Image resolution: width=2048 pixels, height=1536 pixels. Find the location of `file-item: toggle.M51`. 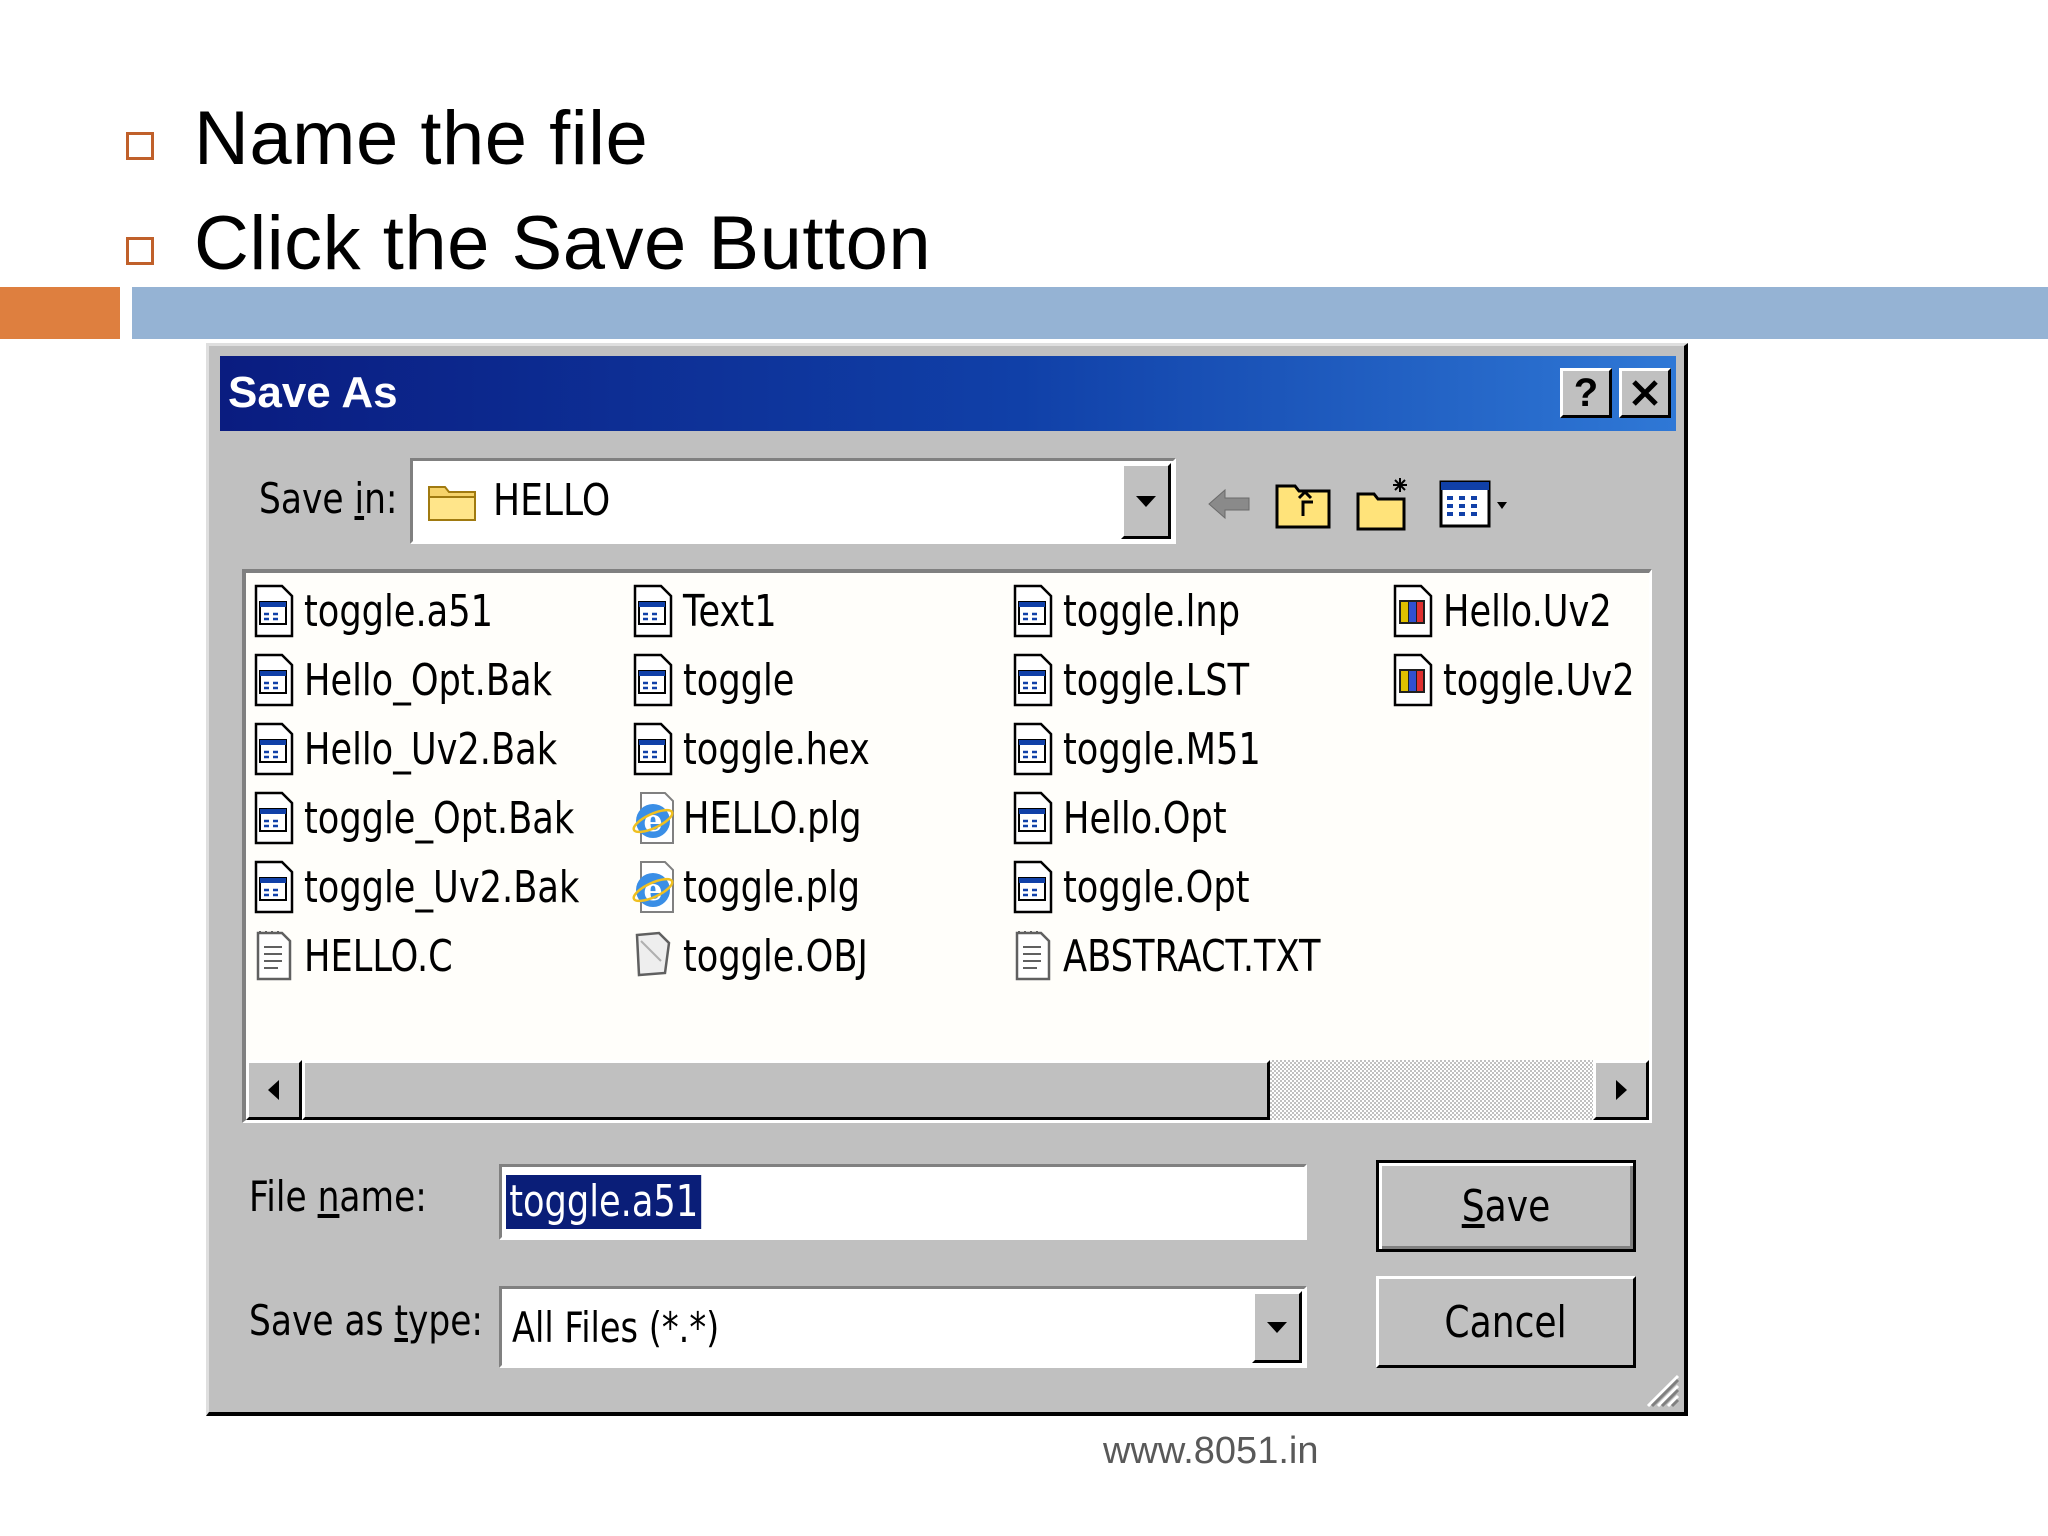

file-item: toggle.M51 is located at coordinates (1160, 749).